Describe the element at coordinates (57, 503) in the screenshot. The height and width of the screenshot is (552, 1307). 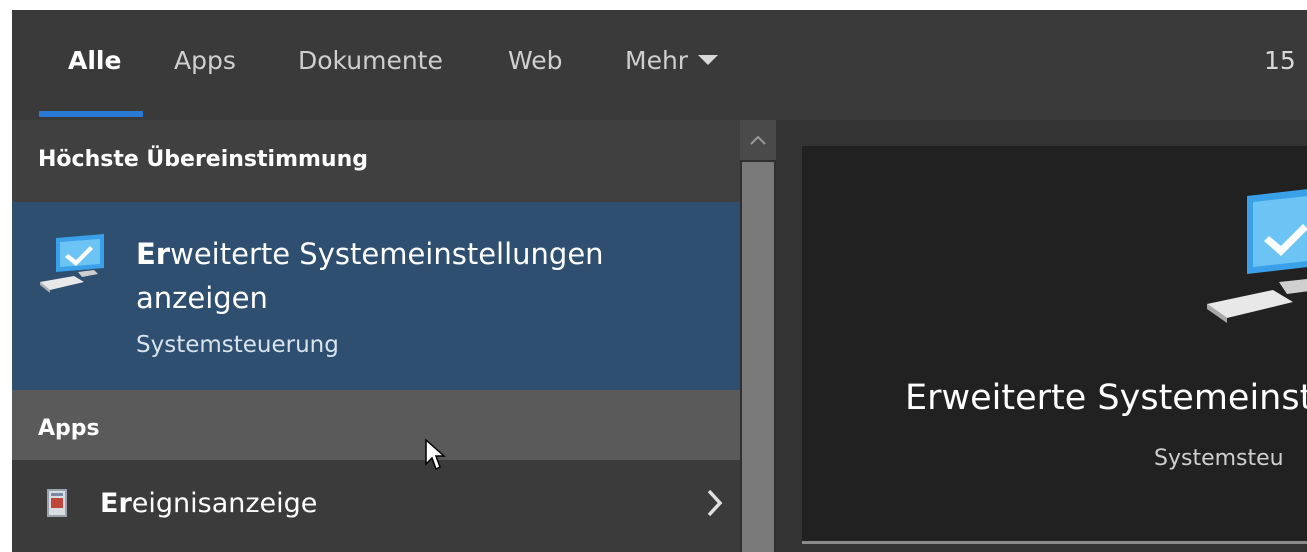
I see `event-viewer-icon` at that location.